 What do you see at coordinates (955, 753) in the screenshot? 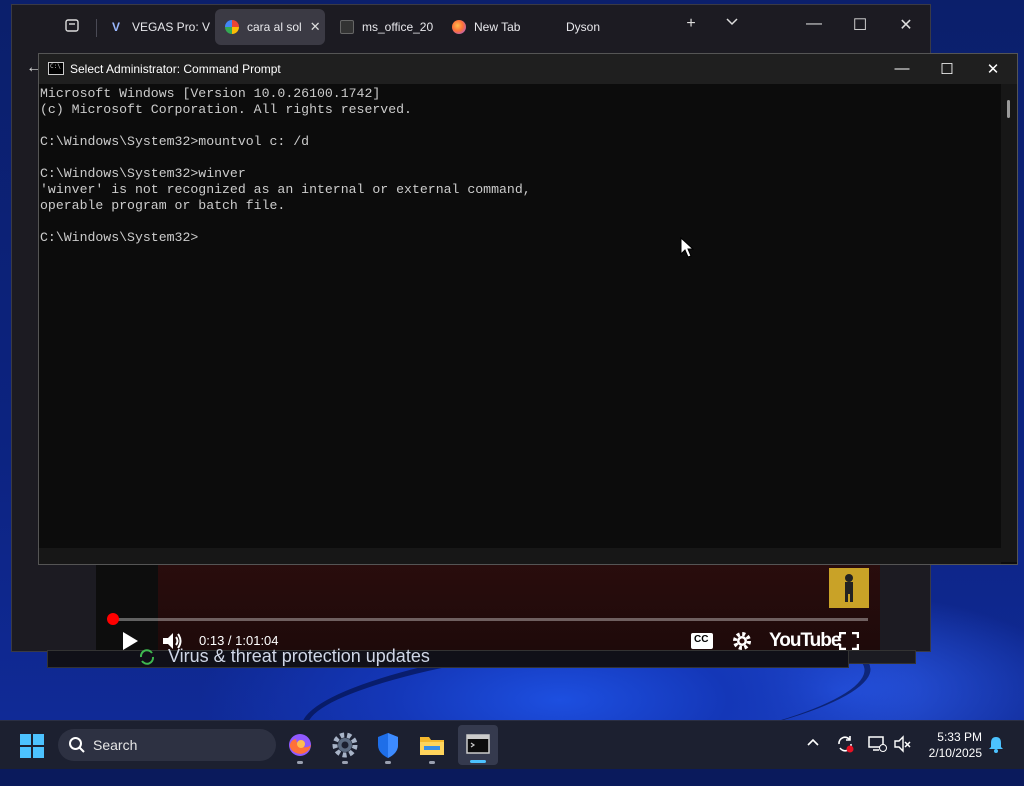
I see `clock-date: 2/10/2025` at bounding box center [955, 753].